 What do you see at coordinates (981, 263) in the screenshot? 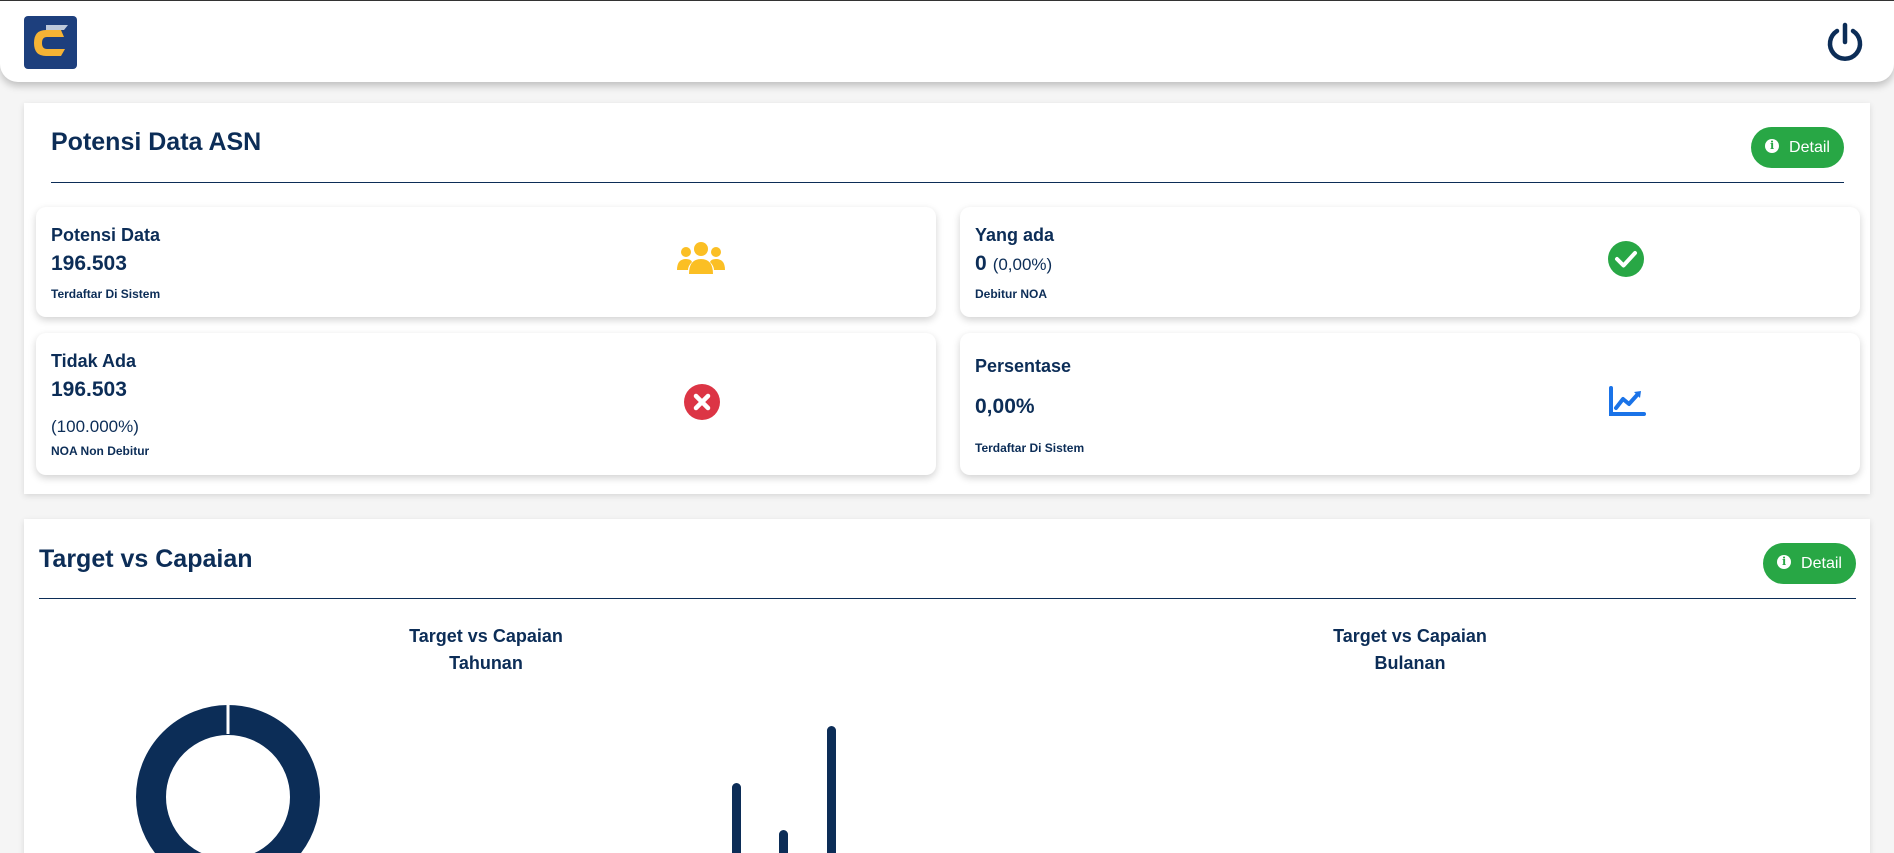
I see `stat-value: 0` at bounding box center [981, 263].